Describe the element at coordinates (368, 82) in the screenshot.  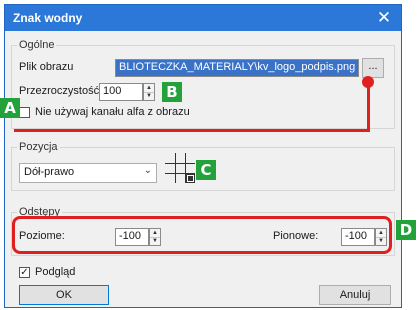
I see `callout-a-dot` at that location.